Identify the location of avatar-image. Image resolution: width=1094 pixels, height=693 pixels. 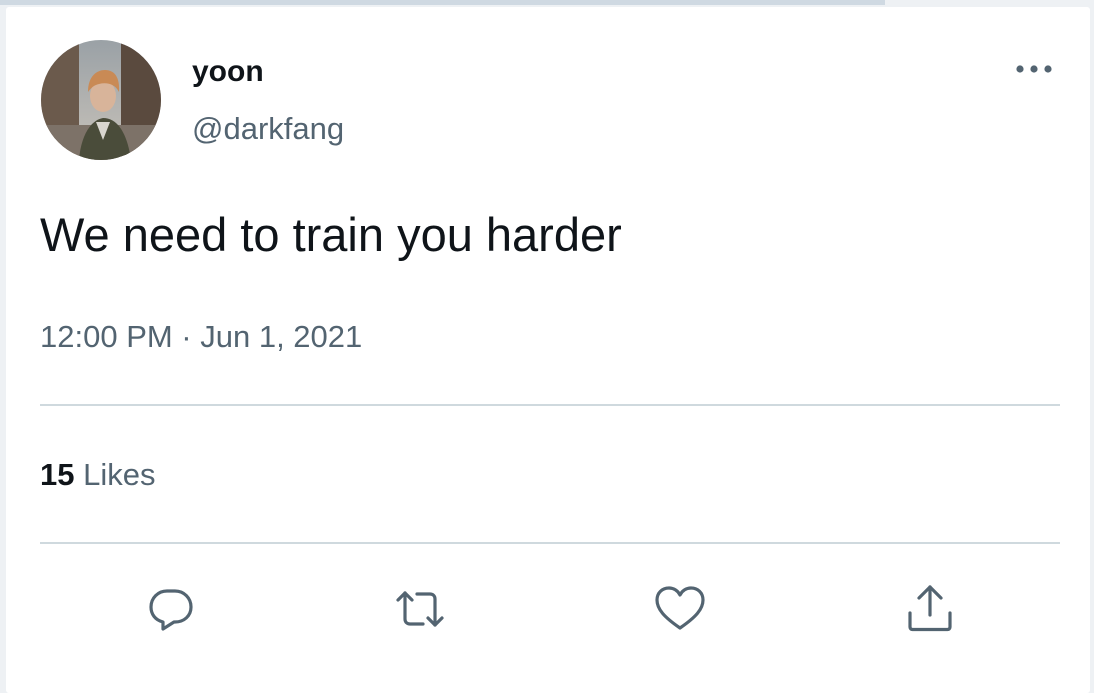
(101, 100).